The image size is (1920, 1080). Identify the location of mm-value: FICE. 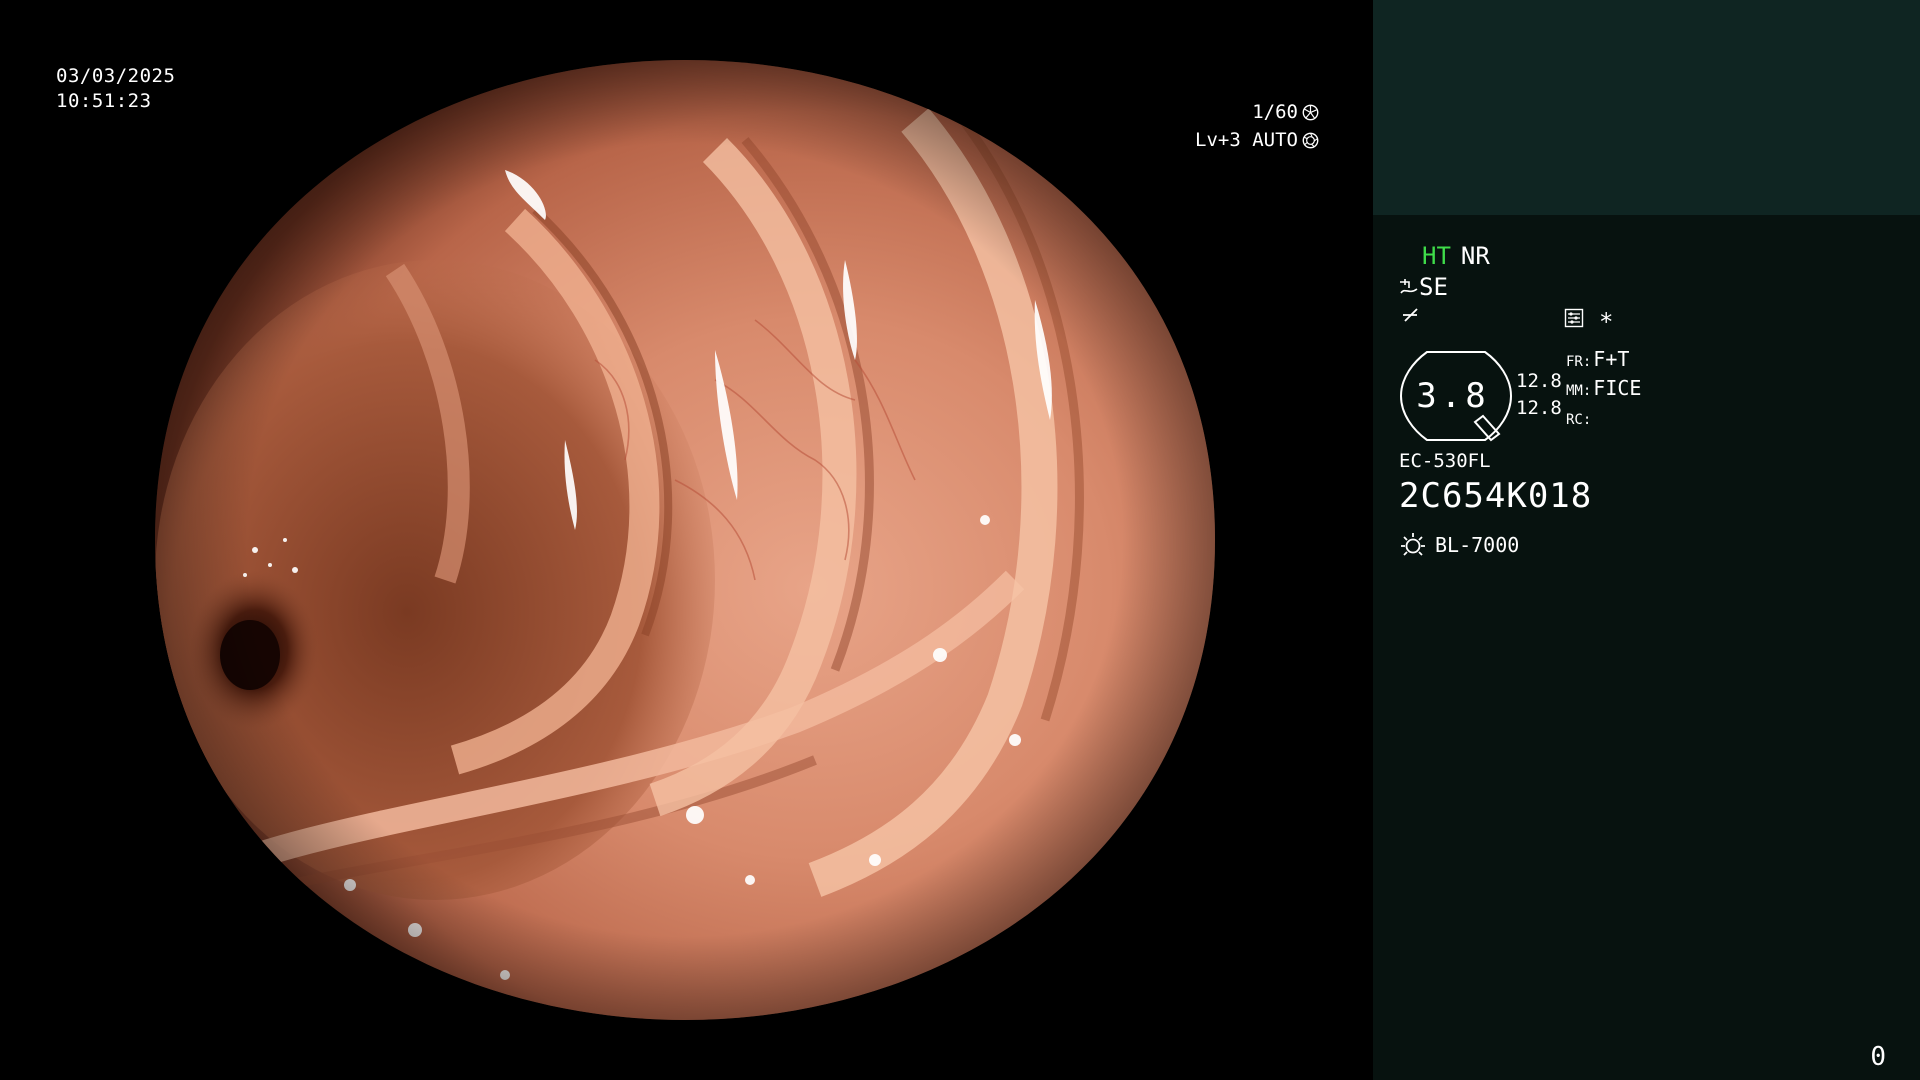
(1617, 388).